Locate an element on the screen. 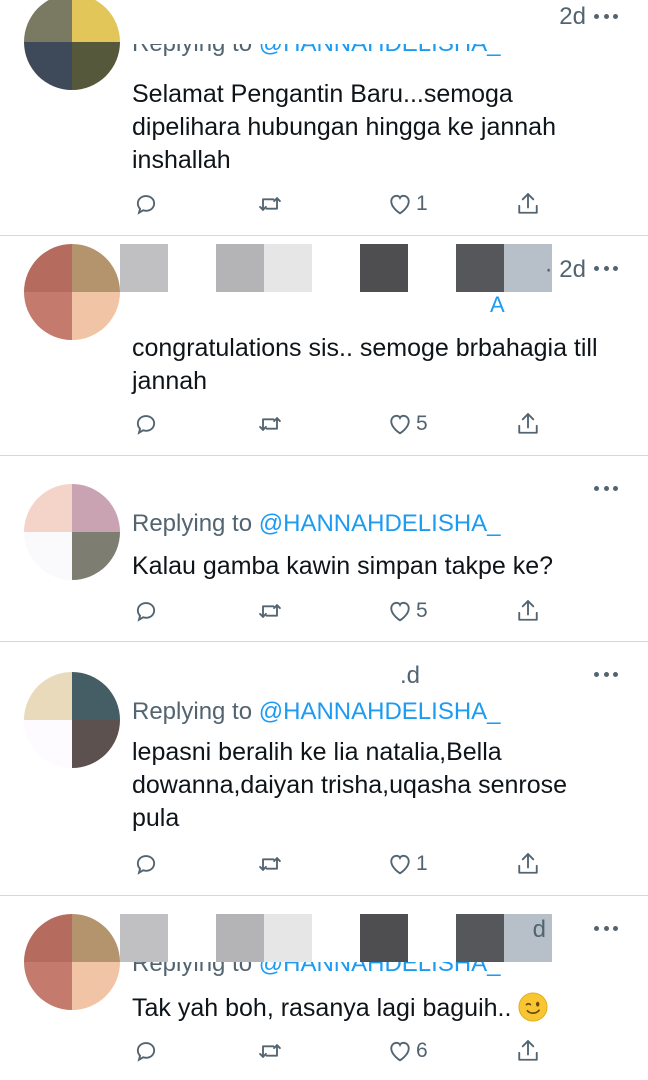  tweet-time: .d is located at coordinates (409, 675).